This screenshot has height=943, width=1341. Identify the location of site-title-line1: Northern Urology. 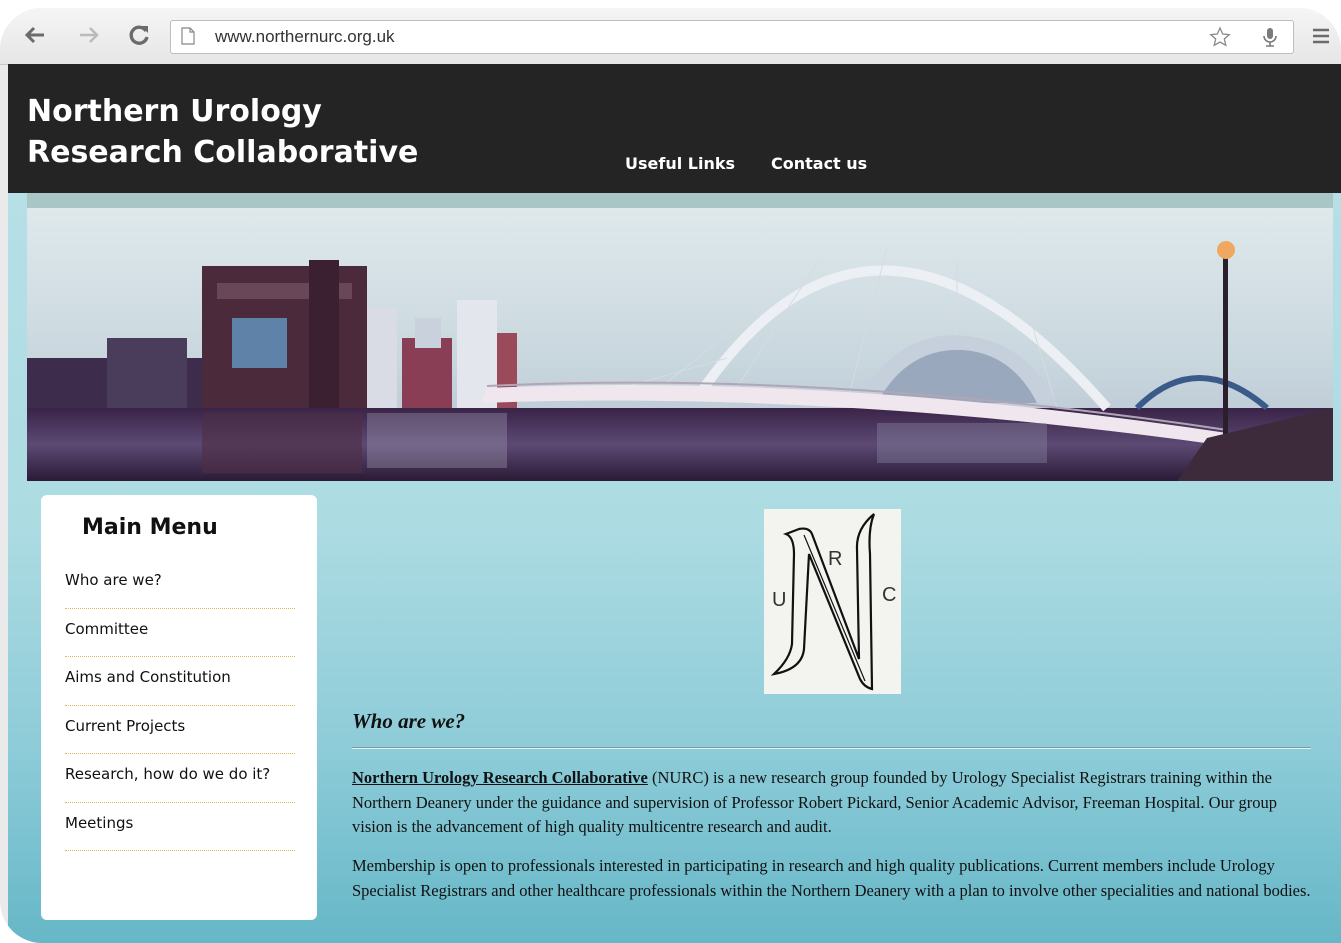
(174, 111).